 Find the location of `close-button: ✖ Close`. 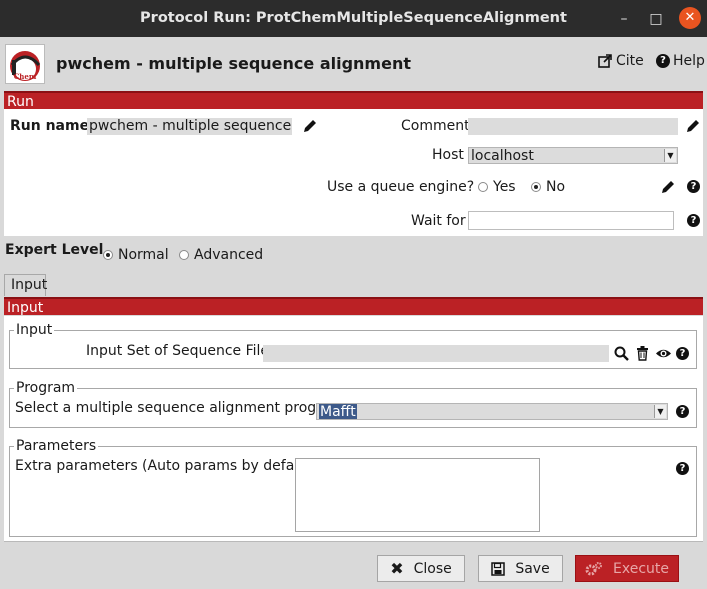

close-button: ✖ Close is located at coordinates (421, 568).